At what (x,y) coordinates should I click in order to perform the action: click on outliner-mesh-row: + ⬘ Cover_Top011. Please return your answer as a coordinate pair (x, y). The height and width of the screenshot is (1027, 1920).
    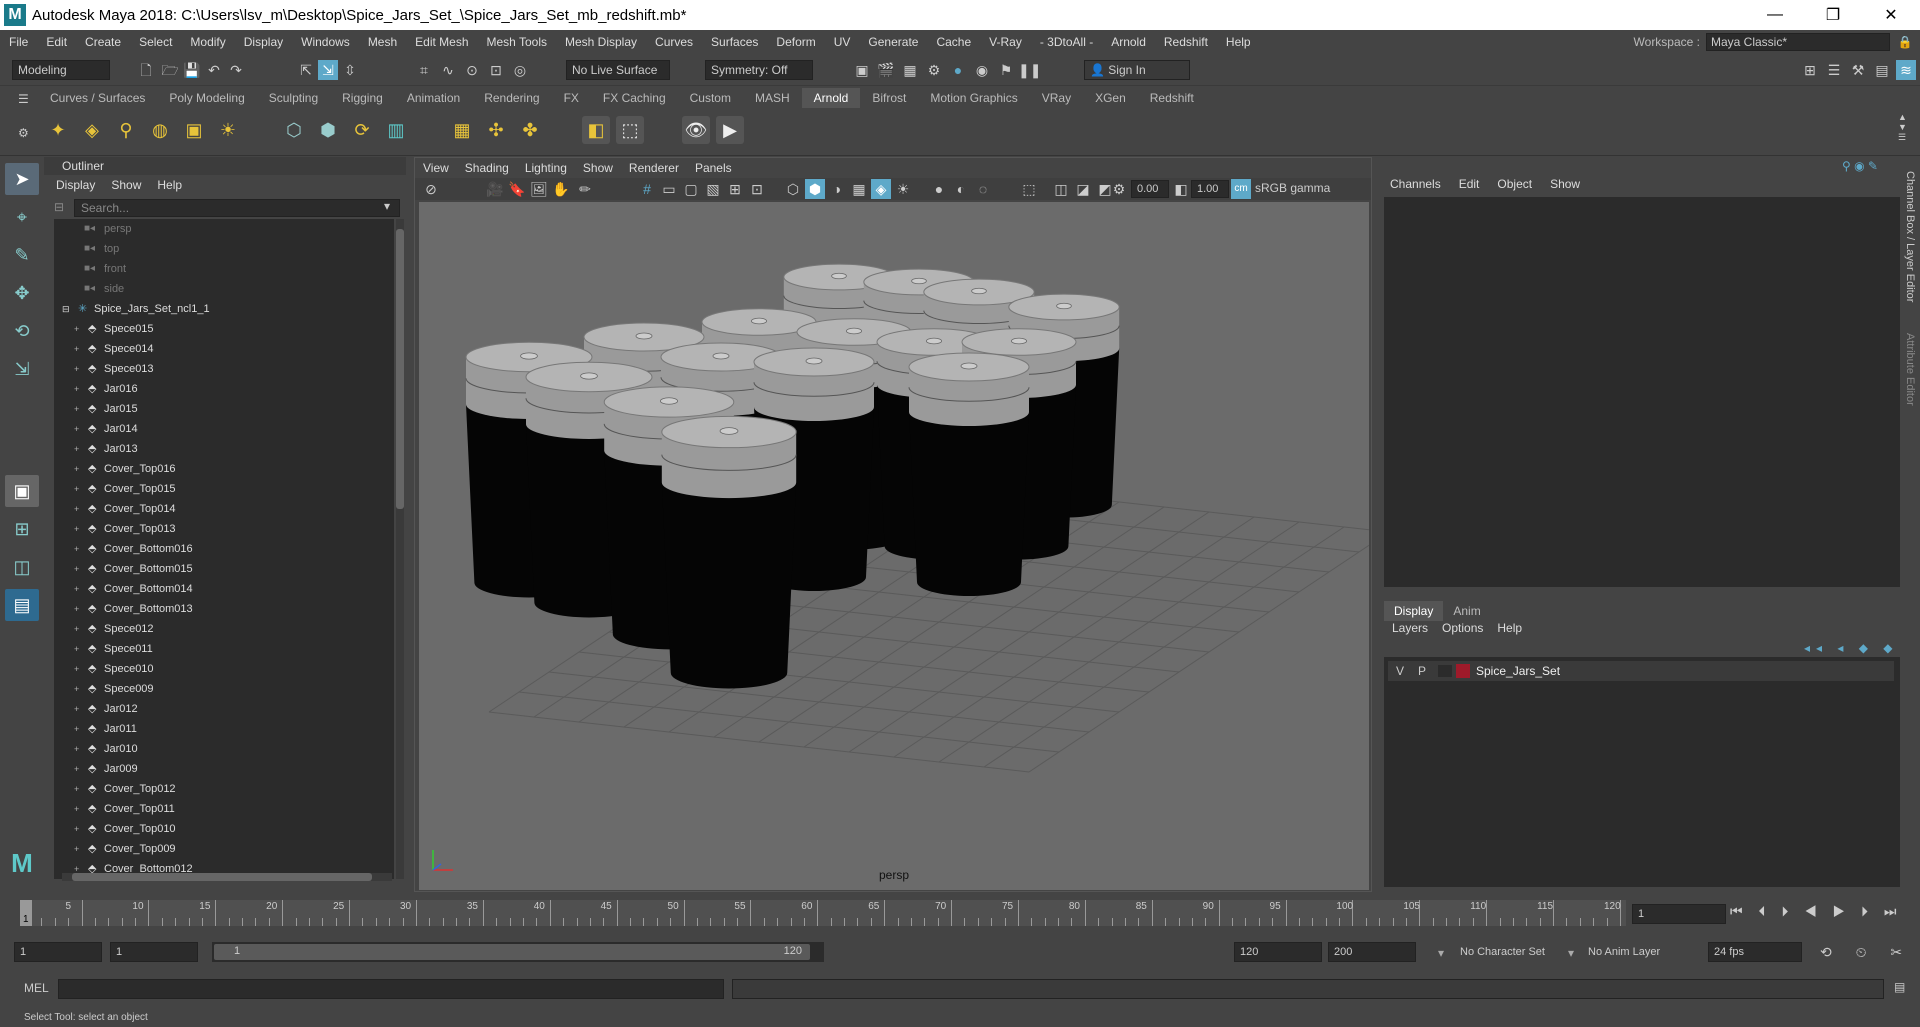
    Looking at the image, I should click on (219, 809).